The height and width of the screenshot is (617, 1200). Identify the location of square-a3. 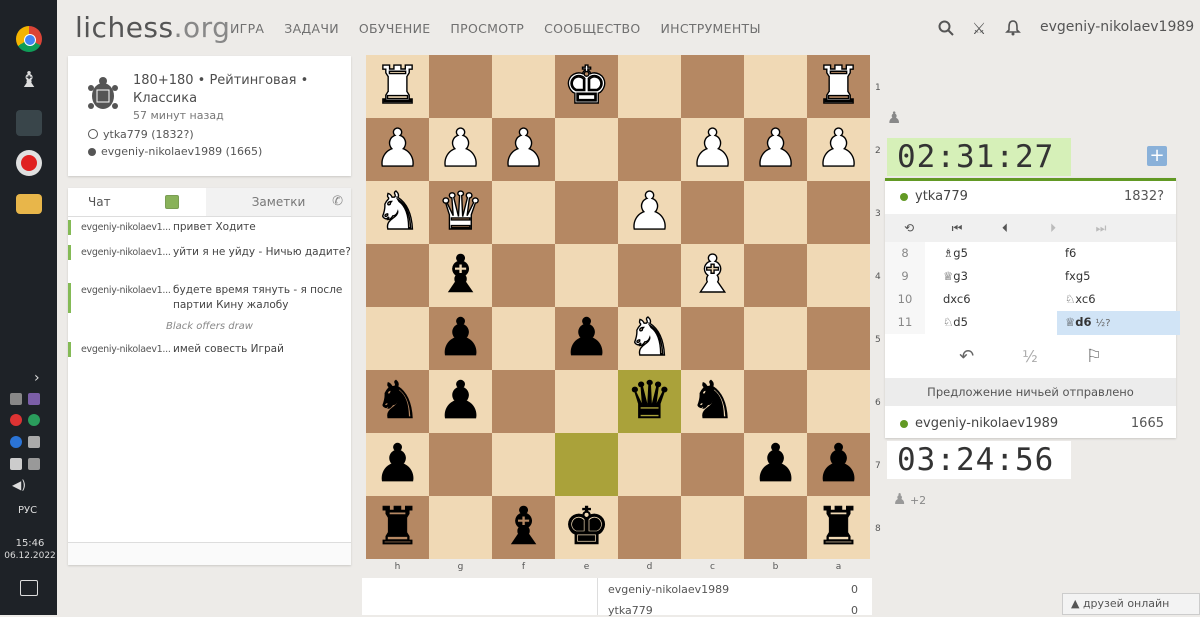
(838, 212).